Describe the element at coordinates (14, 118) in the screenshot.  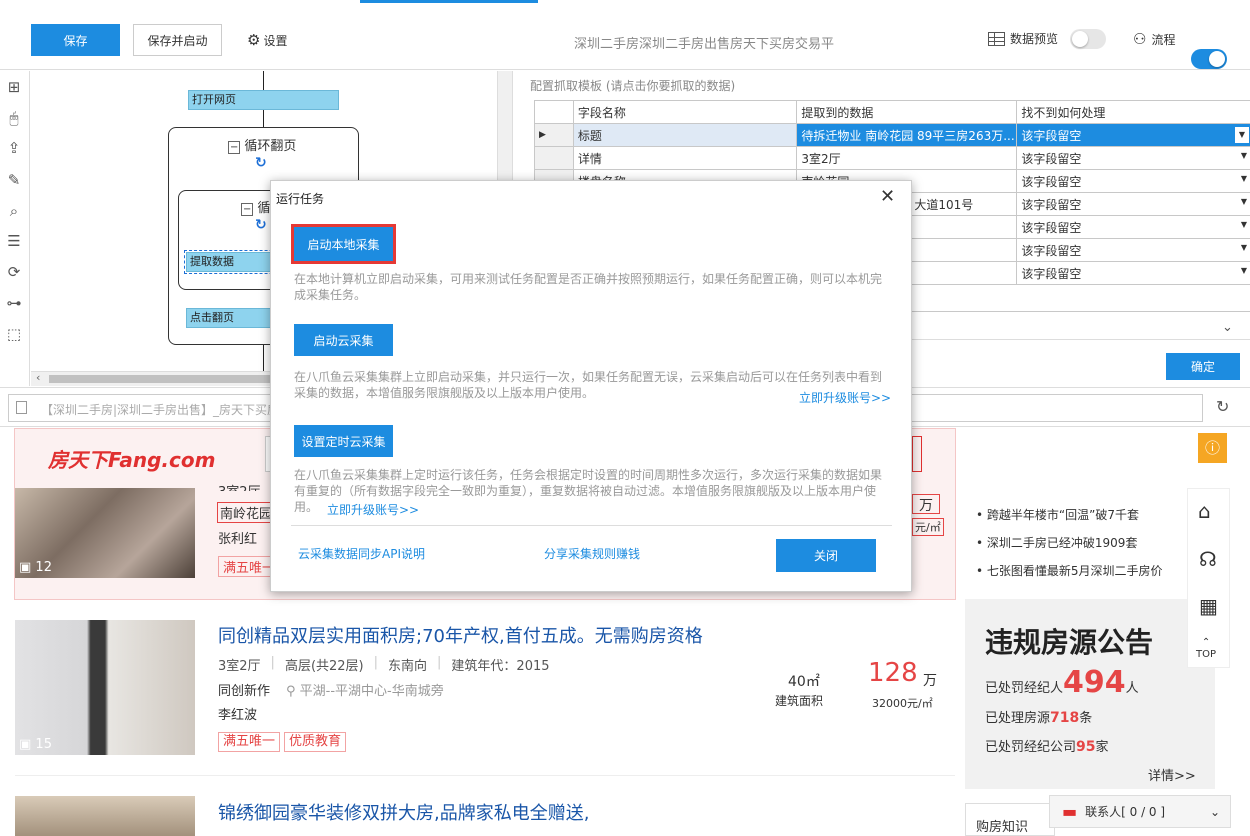
I see `mouse-click-icon: 🖱` at that location.